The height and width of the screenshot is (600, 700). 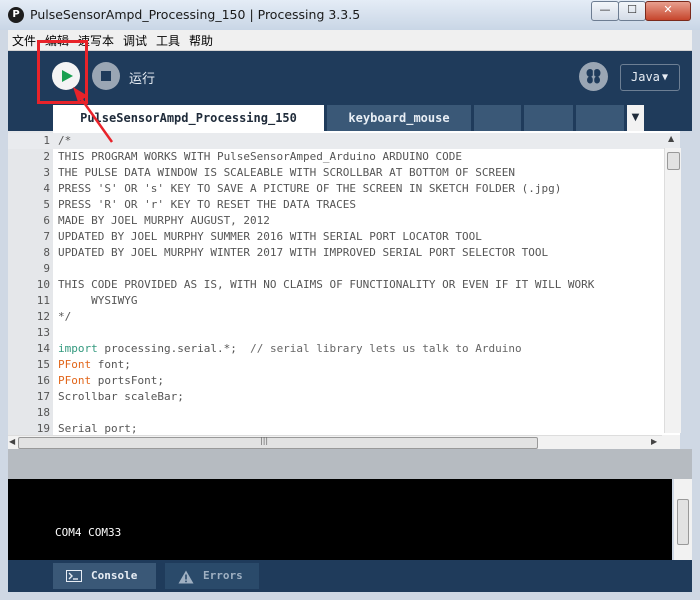 I want to click on scroll-corner, so click(x=671, y=442).